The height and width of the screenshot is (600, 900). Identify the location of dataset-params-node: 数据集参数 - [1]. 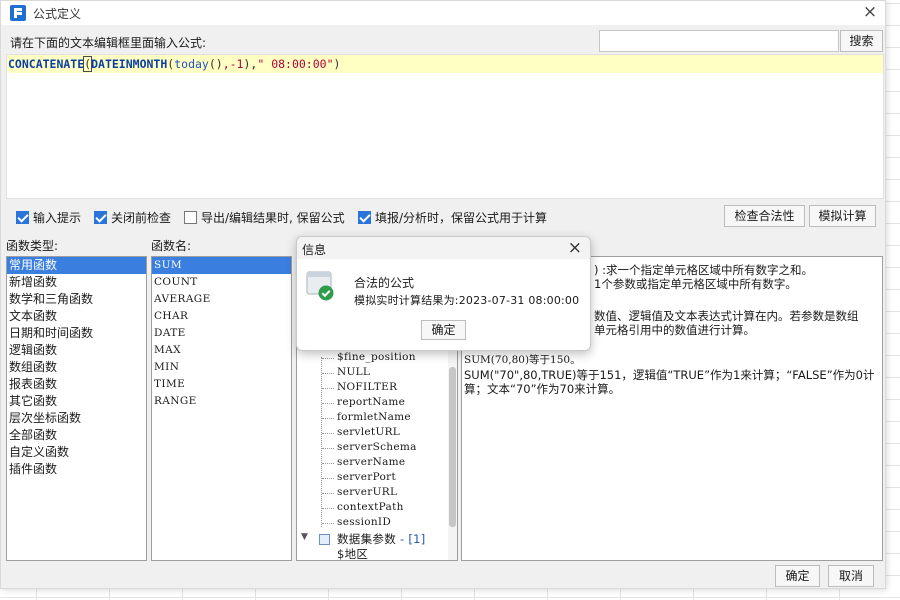
(381, 539).